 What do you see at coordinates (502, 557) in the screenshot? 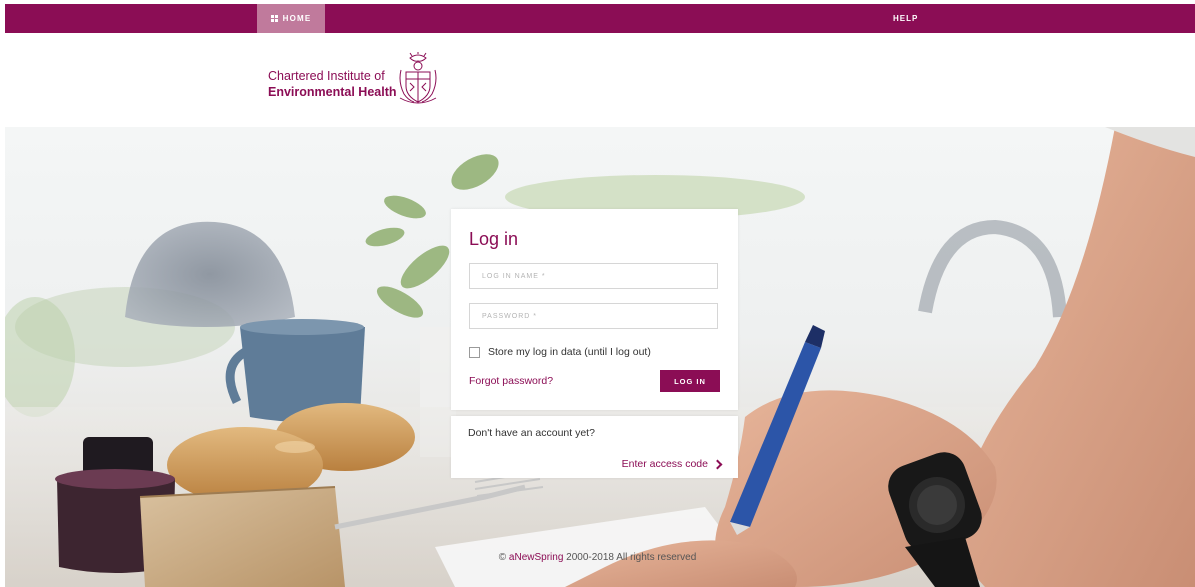
I see `copyright-symbol: ©` at bounding box center [502, 557].